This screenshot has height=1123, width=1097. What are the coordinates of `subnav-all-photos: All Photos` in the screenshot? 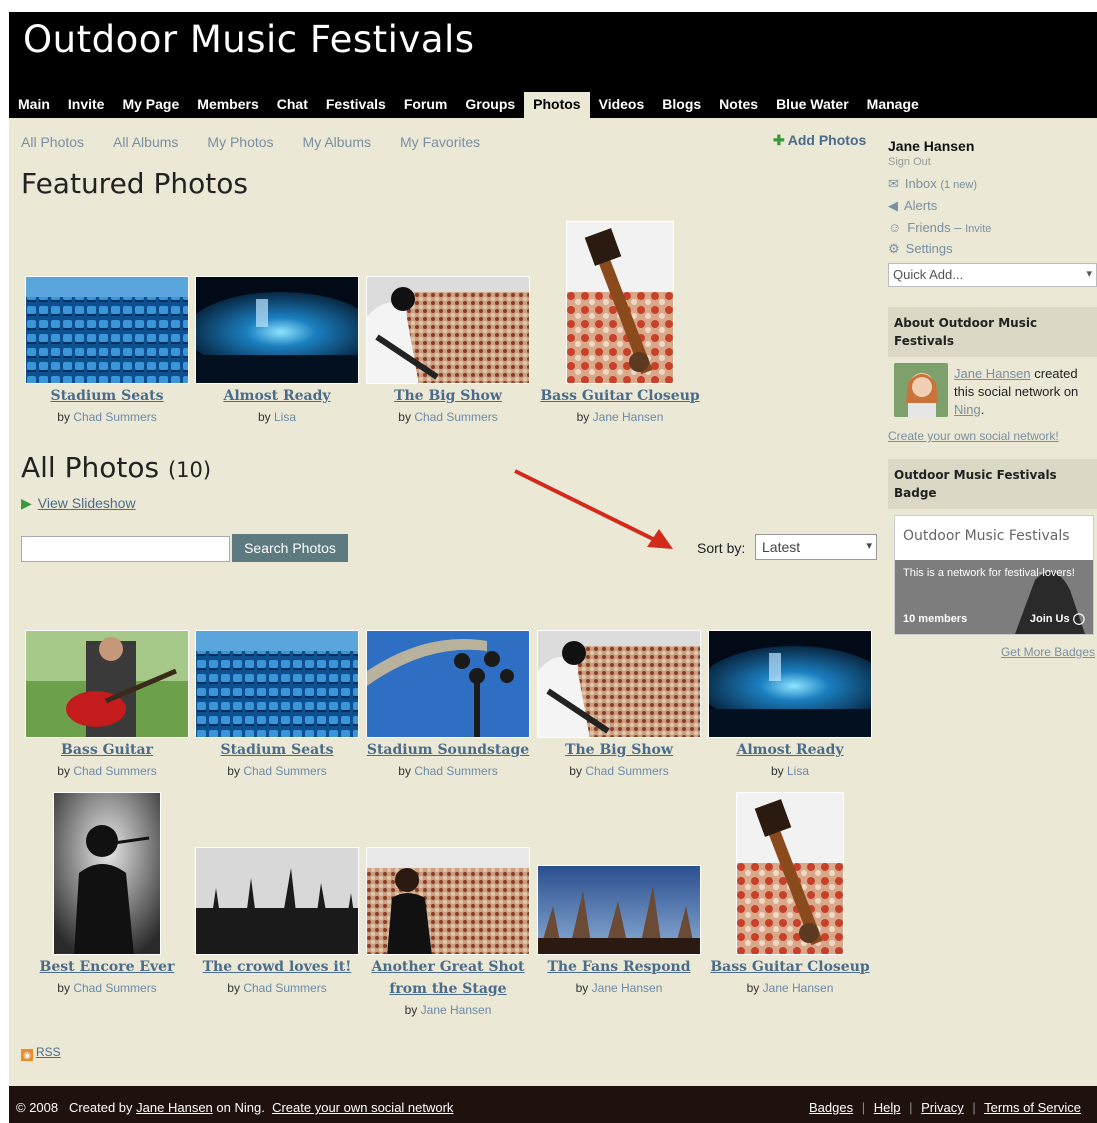 It's located at (52, 142).